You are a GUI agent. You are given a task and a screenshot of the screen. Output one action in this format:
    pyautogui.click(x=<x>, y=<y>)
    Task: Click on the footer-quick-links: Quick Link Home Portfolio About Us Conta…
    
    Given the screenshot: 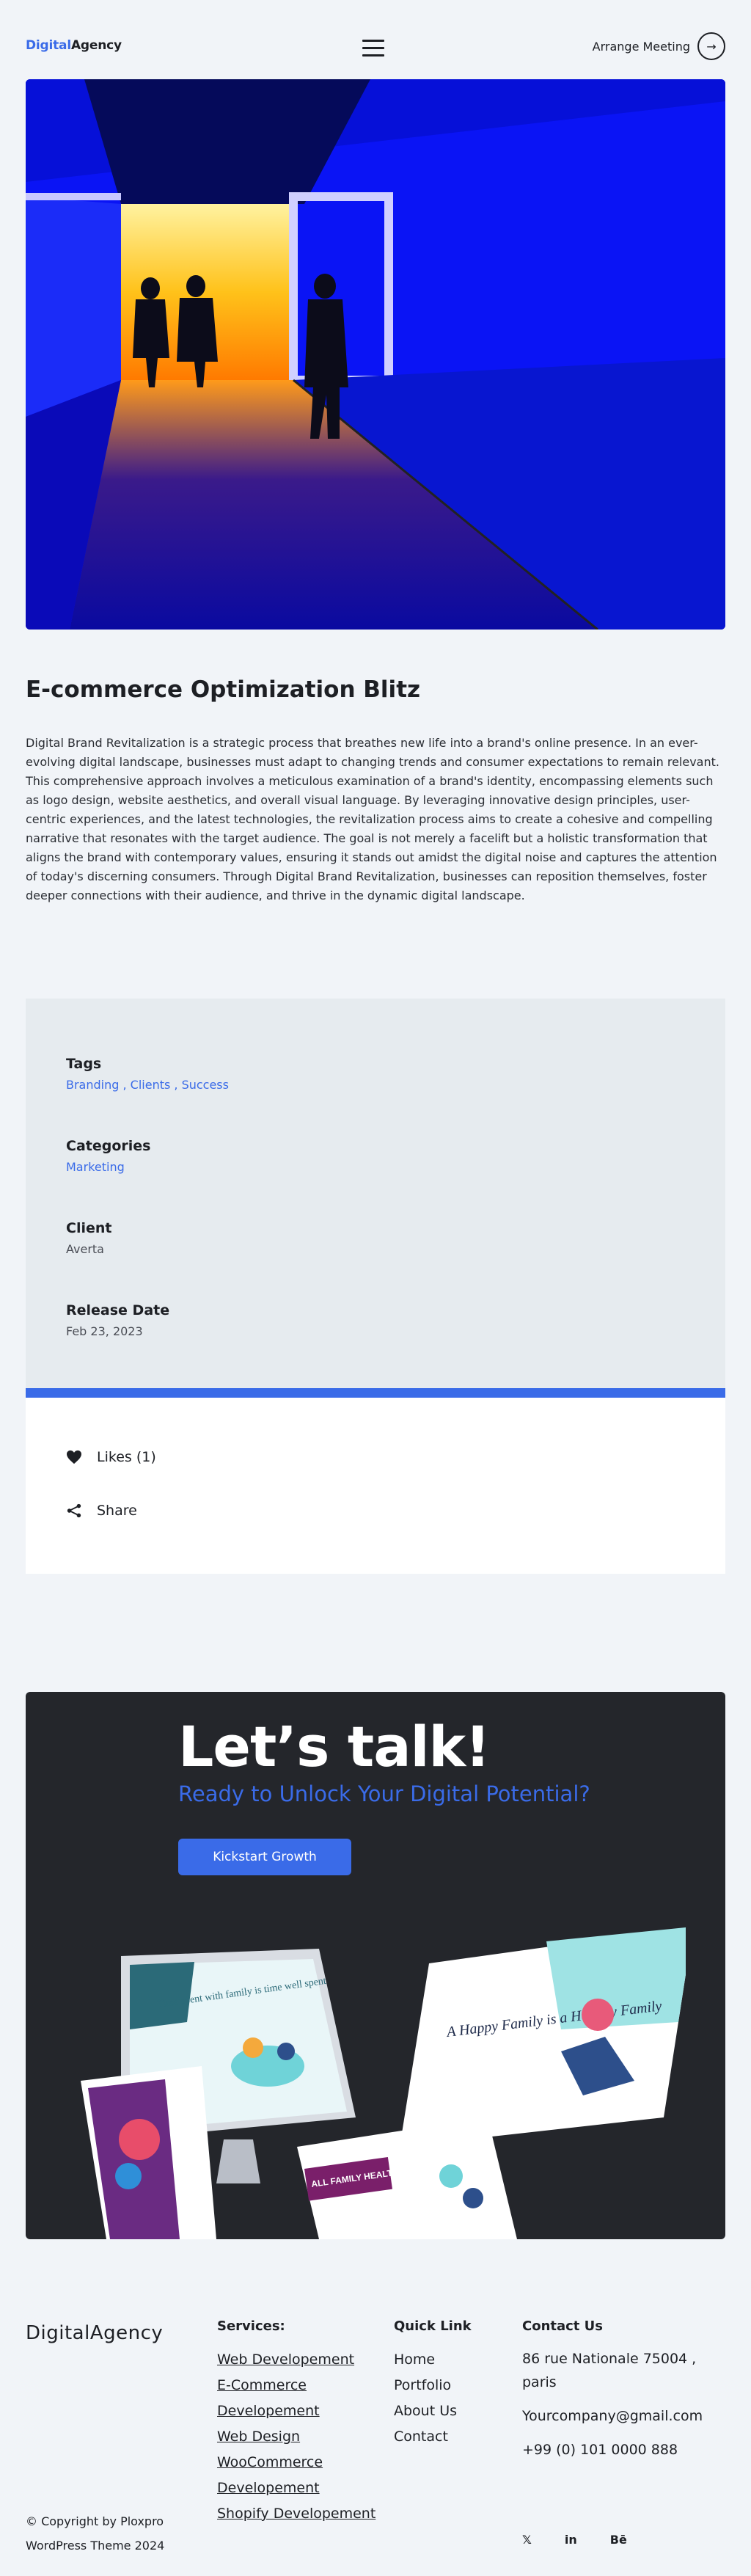 What is the action you would take?
    pyautogui.click(x=452, y=2384)
    